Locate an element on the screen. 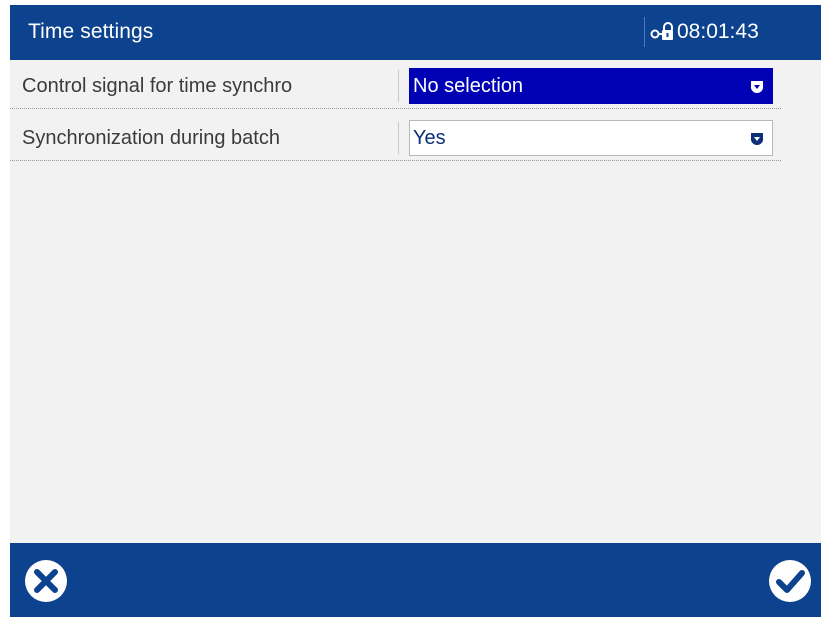 The width and height of the screenshot is (821, 617). footer-bar is located at coordinates (415, 580).